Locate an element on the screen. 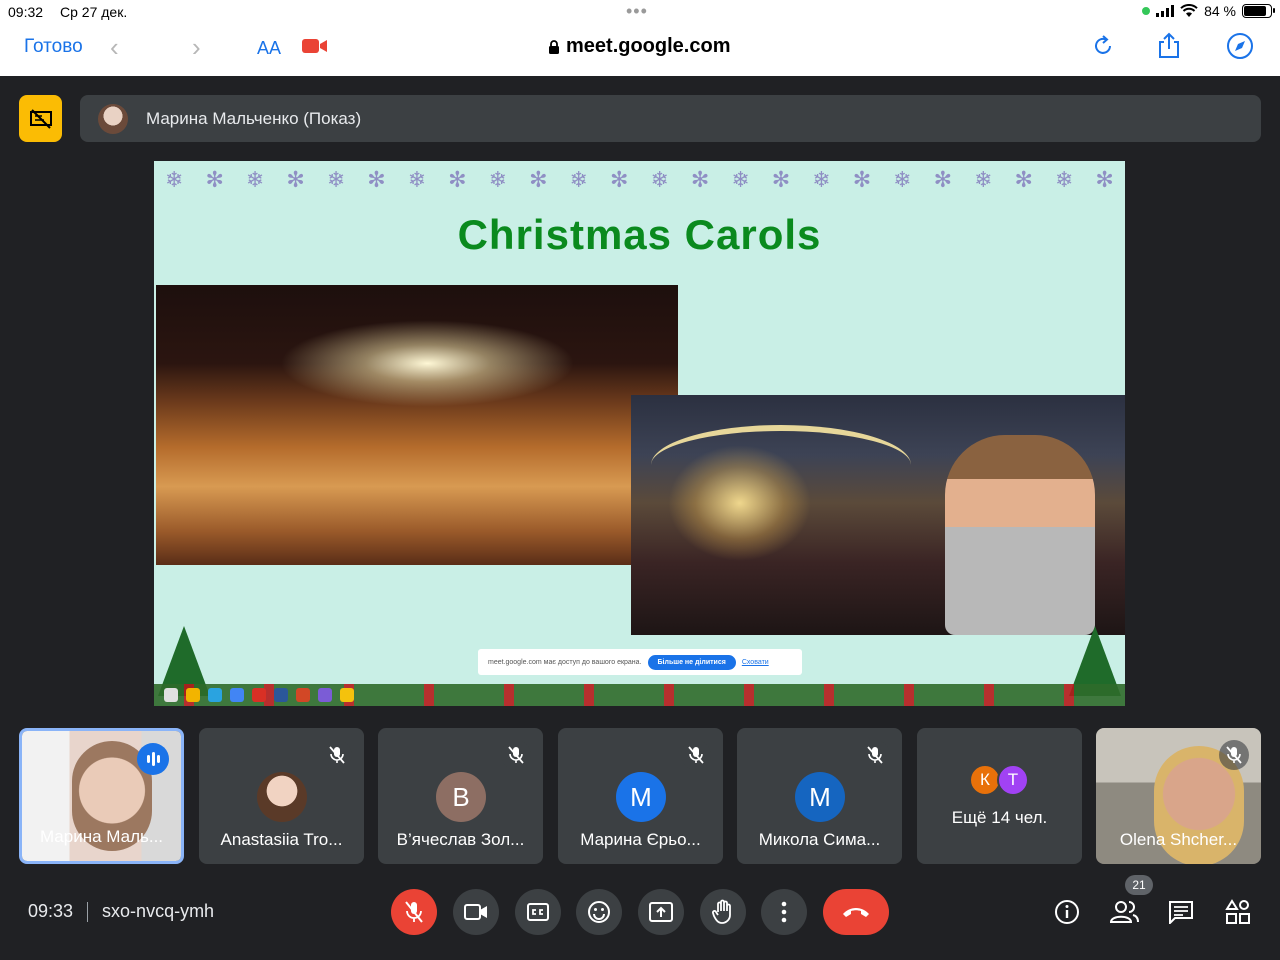  meeting-time: 09:33 is located at coordinates (51, 911).